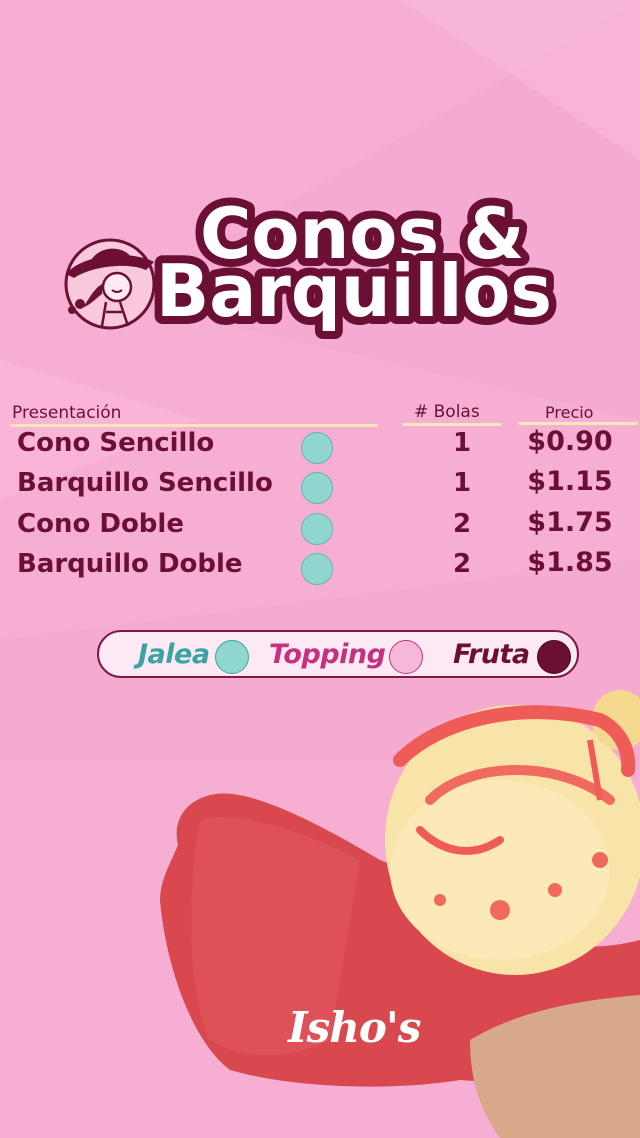 The image size is (640, 1138). Describe the element at coordinates (554, 657) in the screenshot. I see `fruit-bowl-icon` at that location.